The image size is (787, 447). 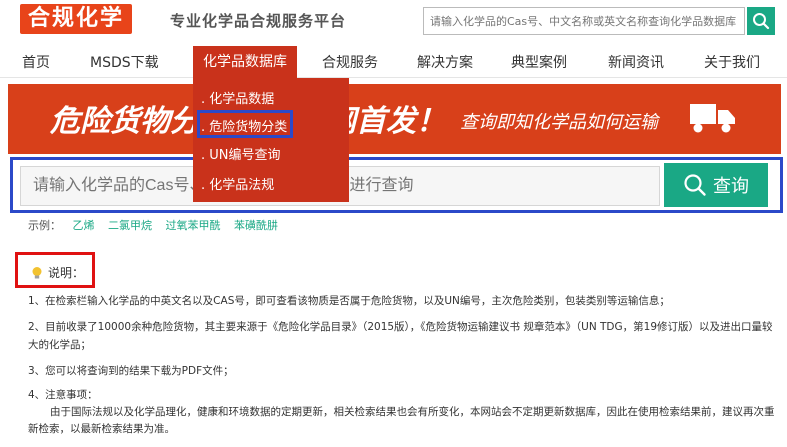 What do you see at coordinates (584, 21) in the screenshot?
I see `top-search-input` at bounding box center [584, 21].